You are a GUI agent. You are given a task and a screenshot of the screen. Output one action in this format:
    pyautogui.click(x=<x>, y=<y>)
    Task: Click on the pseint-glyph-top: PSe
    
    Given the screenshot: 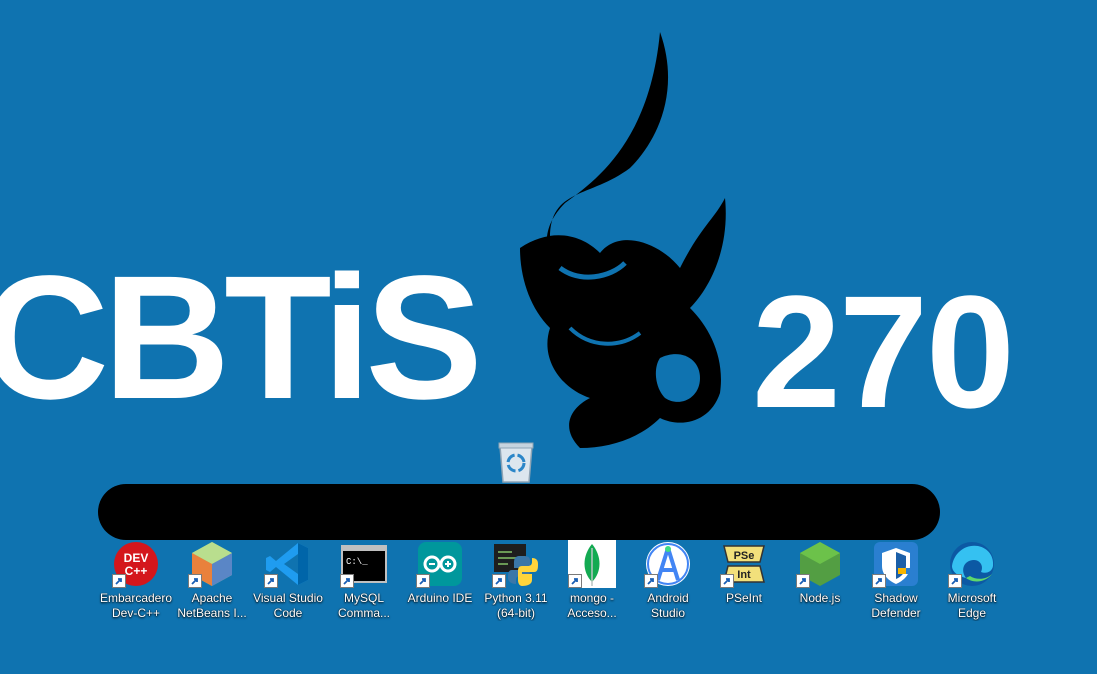 What is the action you would take?
    pyautogui.click(x=744, y=556)
    